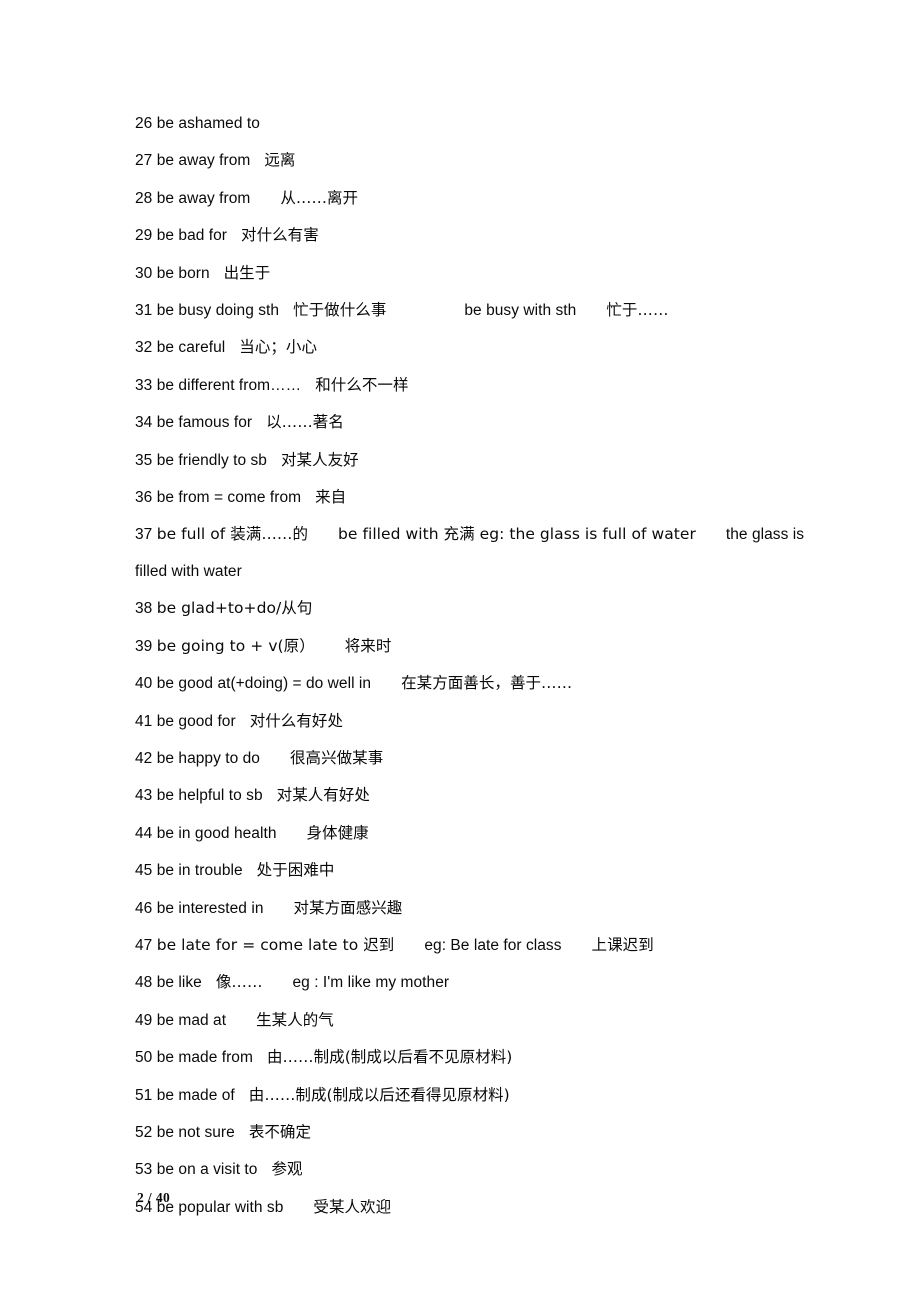 Image resolution: width=920 pixels, height=1302 pixels. What do you see at coordinates (146, 609) in the screenshot?
I see `entry-number: 38` at bounding box center [146, 609].